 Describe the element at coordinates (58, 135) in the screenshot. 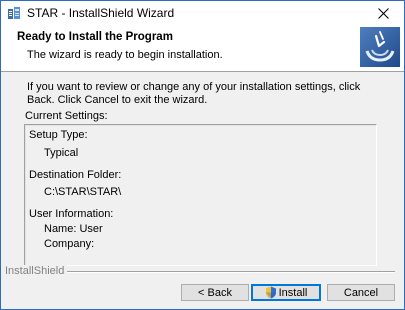

I see `setup-type-label: Setup Type:` at that location.